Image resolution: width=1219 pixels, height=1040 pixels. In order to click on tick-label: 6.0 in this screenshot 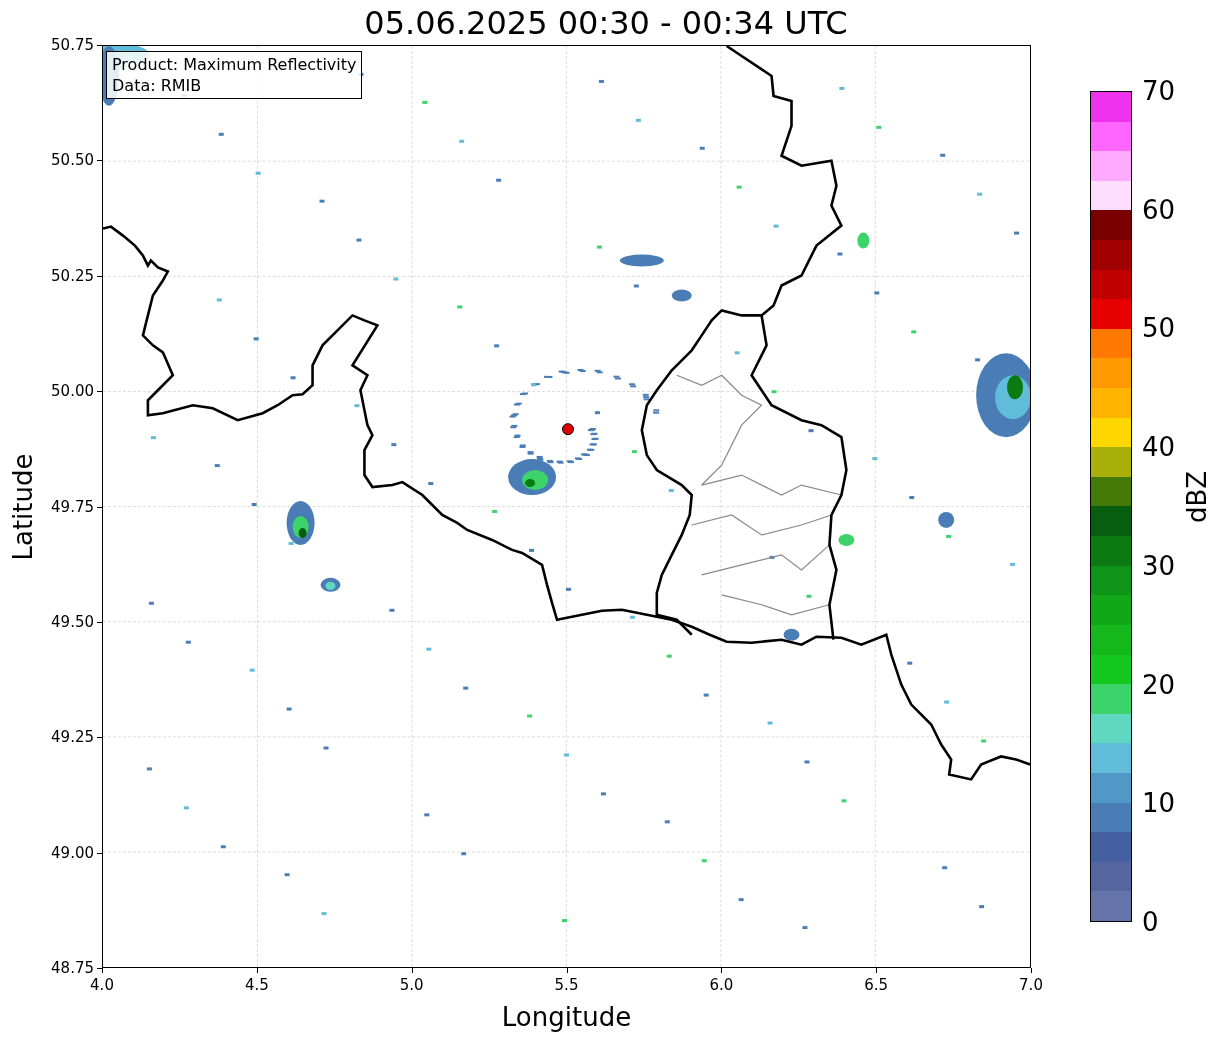, I will do `click(721, 985)`.